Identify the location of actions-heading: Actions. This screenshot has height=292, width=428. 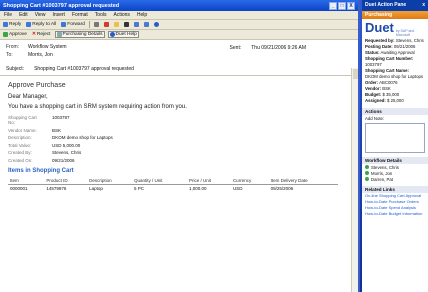
(395, 111).